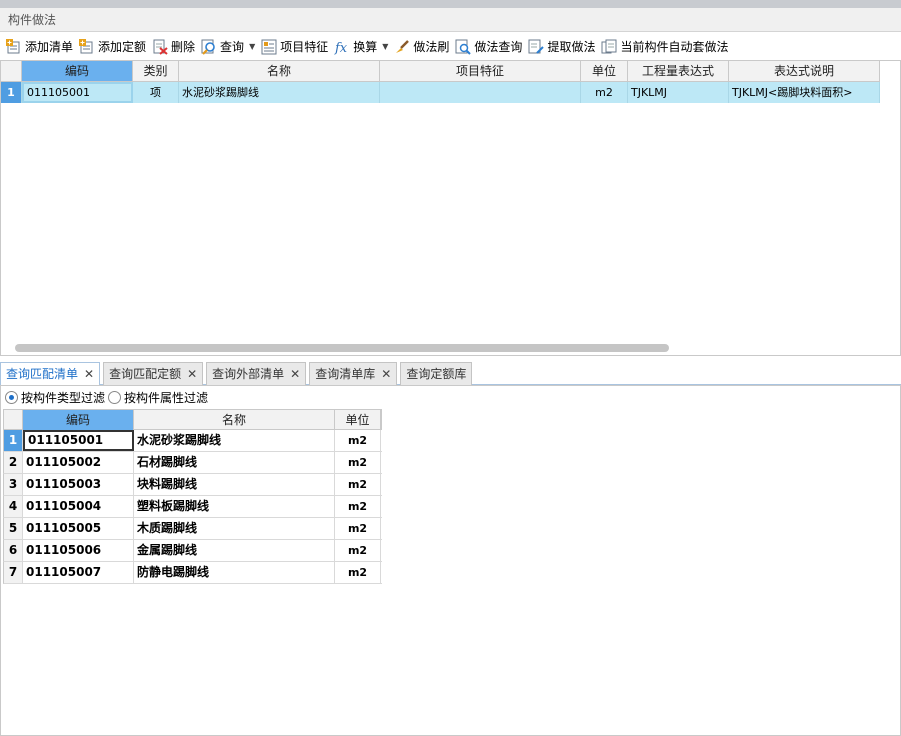 The height and width of the screenshot is (736, 901). What do you see at coordinates (362, 47) in the screenshot?
I see `conversion-dropdown-button: fx 换算 ▼` at bounding box center [362, 47].